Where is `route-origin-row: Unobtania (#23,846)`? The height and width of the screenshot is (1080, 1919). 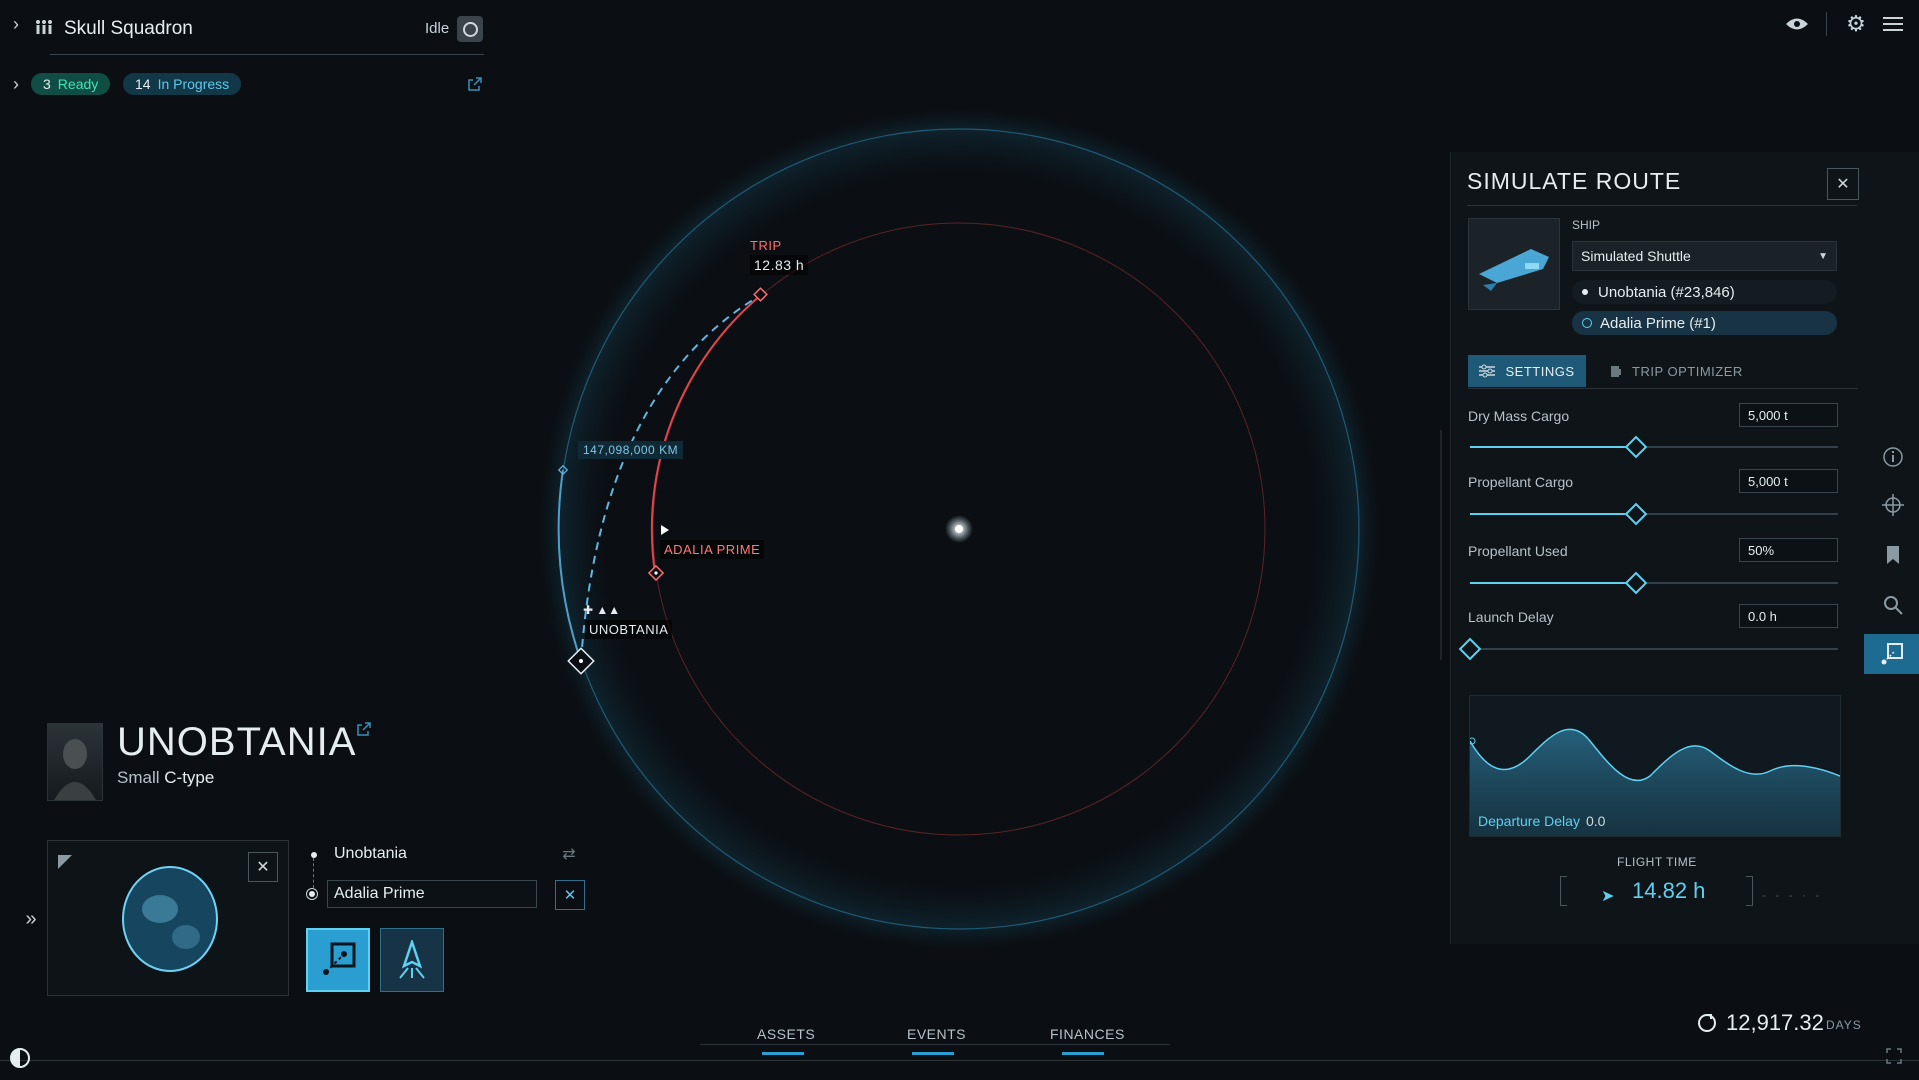
route-origin-row: Unobtania (#23,846) is located at coordinates (1704, 292).